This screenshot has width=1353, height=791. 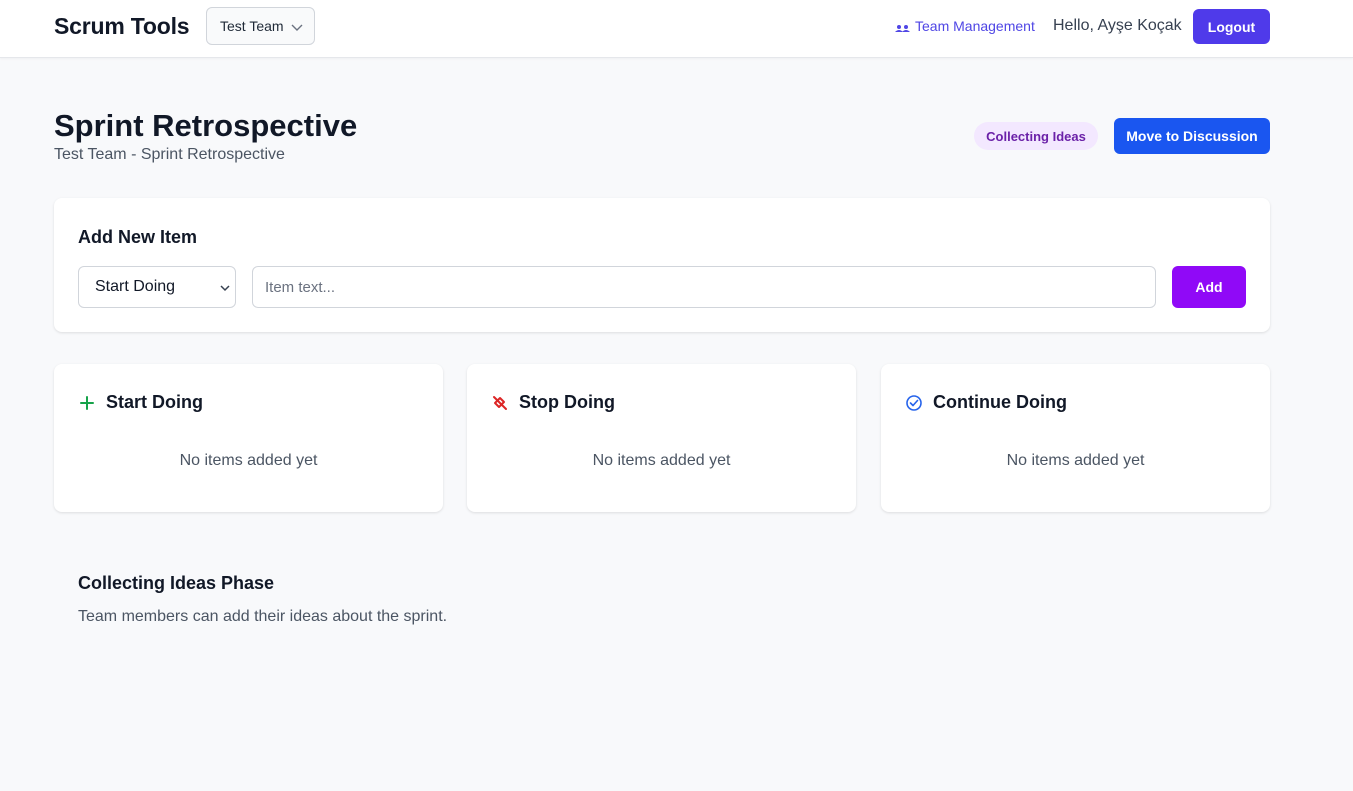 I want to click on team-management-link: Team Management, so click(x=964, y=26).